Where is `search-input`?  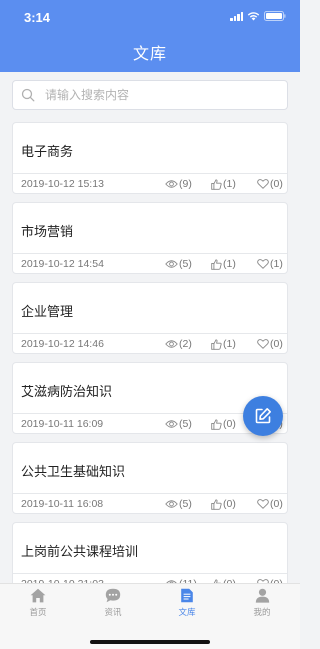
search-input is located at coordinates (155, 95).